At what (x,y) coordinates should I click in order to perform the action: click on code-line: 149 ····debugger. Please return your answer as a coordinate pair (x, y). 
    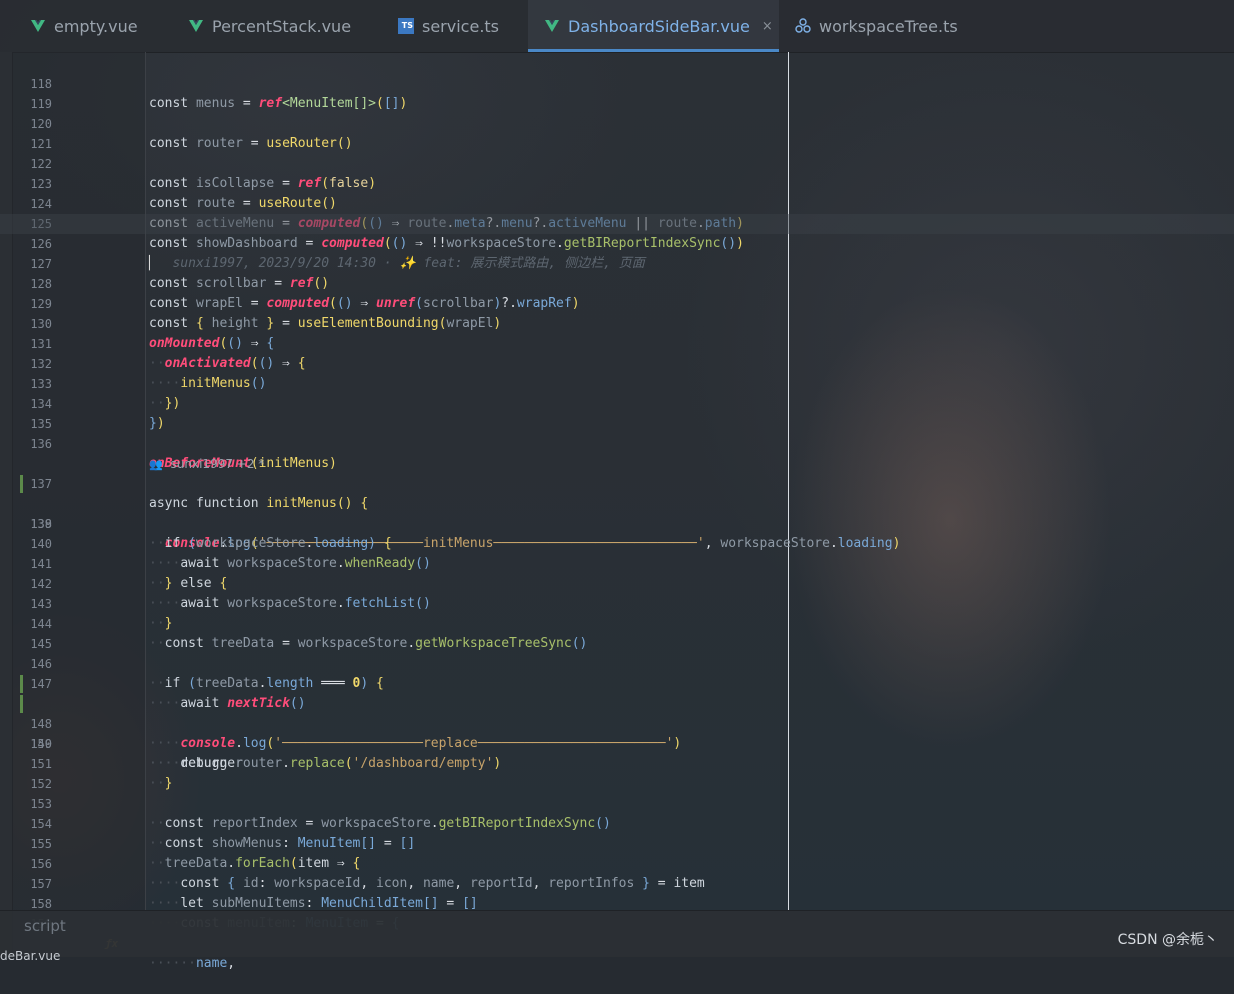
    Looking at the image, I should click on (617, 732).